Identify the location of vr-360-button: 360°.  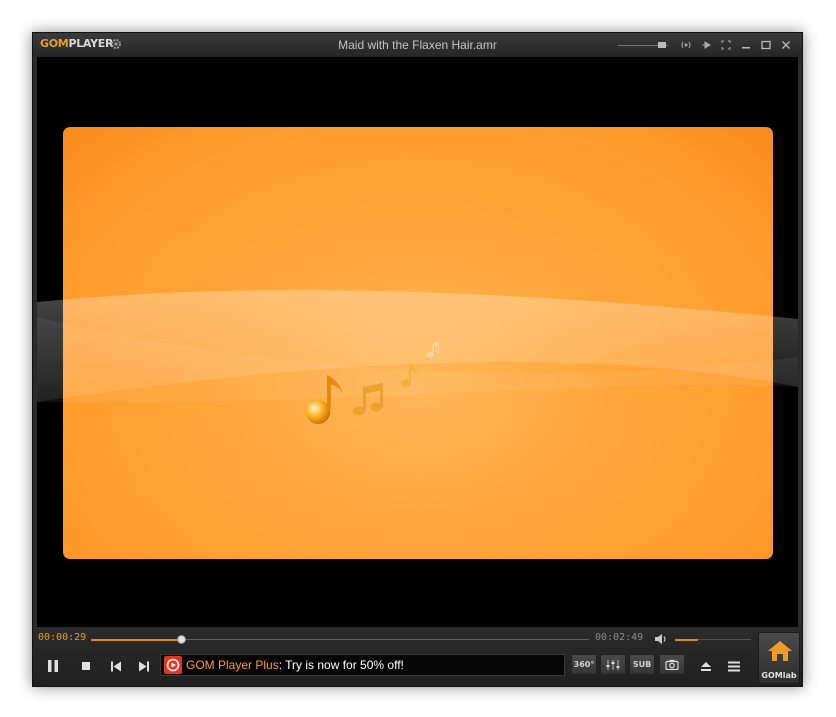
(584, 664).